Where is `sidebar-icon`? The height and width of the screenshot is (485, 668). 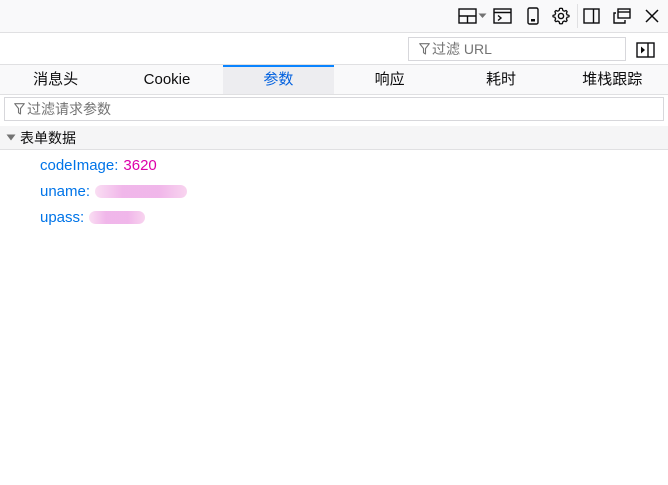
sidebar-icon is located at coordinates (591, 16).